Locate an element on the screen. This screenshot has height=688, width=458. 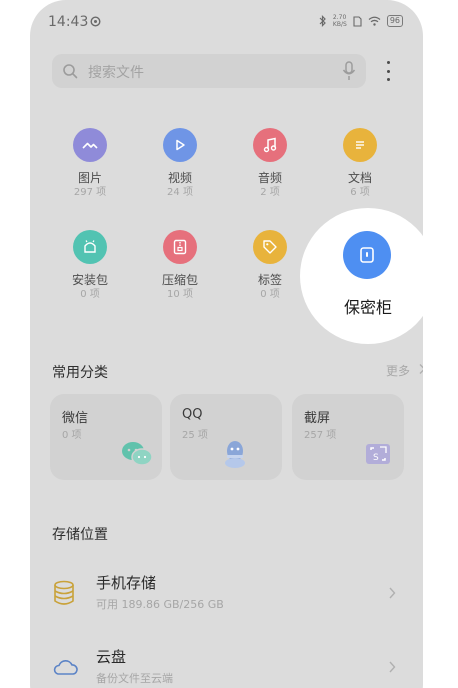
music-icon is located at coordinates (270, 145).